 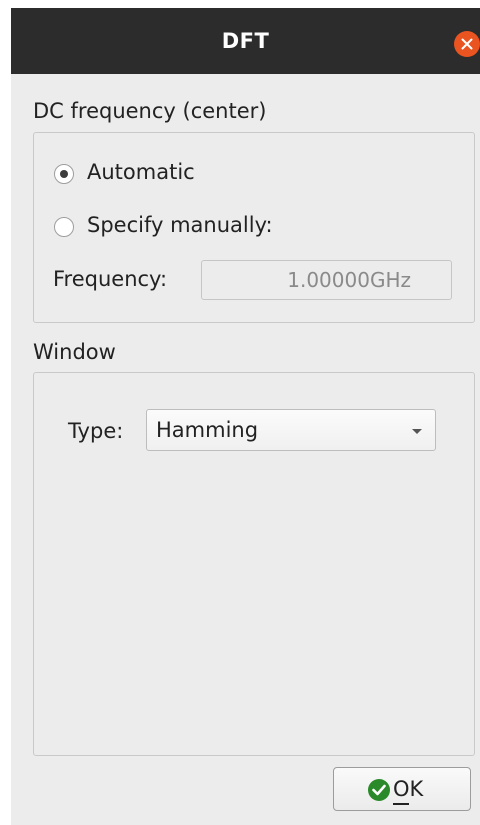 What do you see at coordinates (96, 431) in the screenshot?
I see `type-label: Type:` at bounding box center [96, 431].